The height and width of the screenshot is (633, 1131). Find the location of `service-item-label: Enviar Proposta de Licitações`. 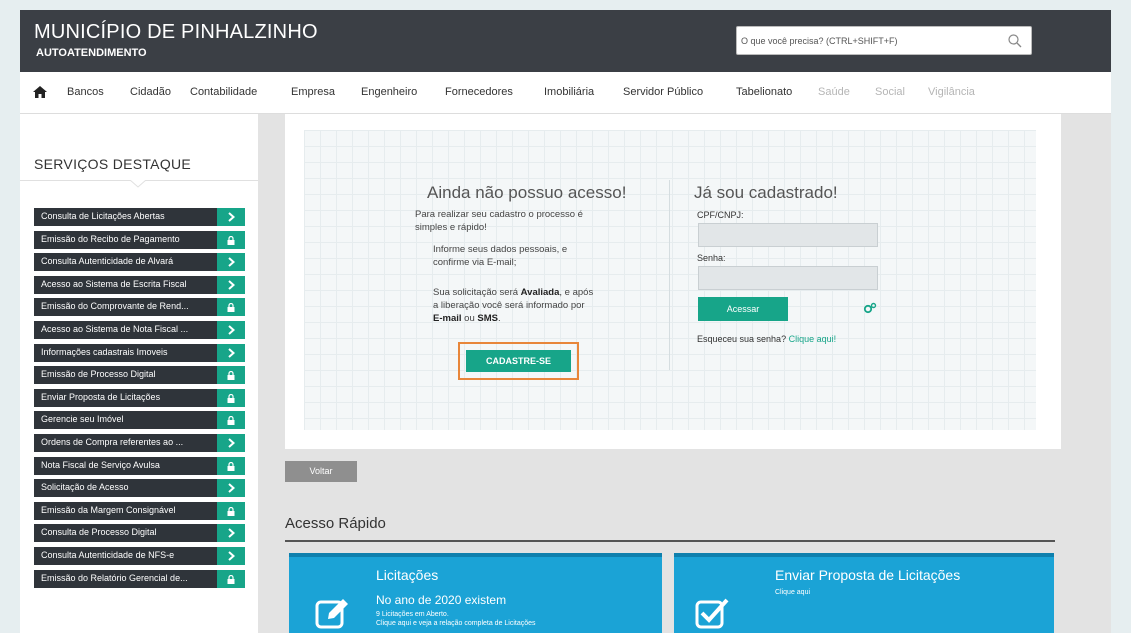

service-item-label: Enviar Proposta de Licitações is located at coordinates (101, 397).